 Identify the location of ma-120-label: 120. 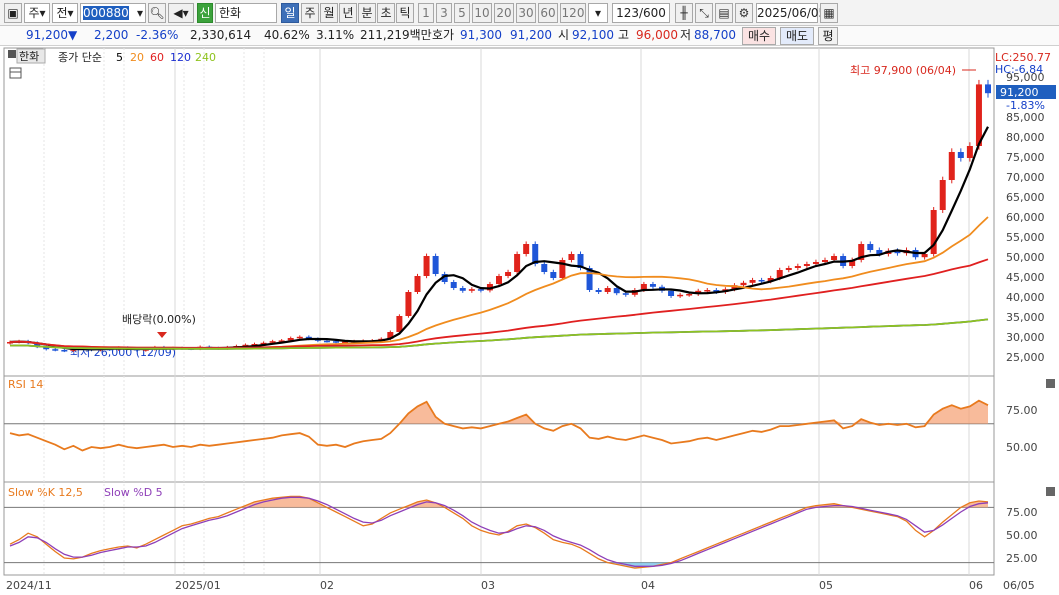
(180, 57).